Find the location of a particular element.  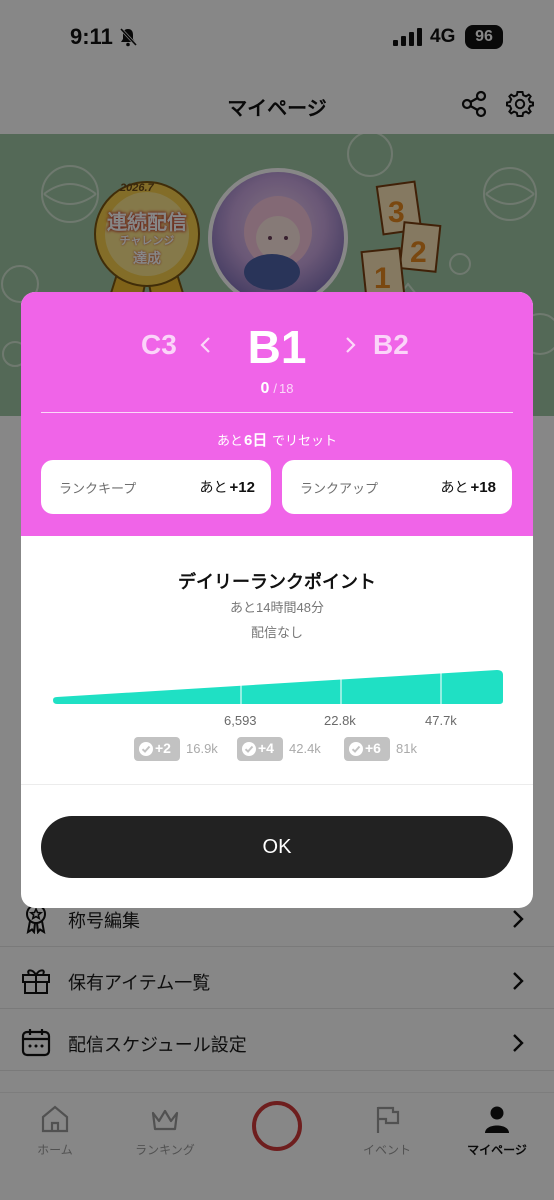

rank-keep-value: あと +12 is located at coordinates (227, 487).